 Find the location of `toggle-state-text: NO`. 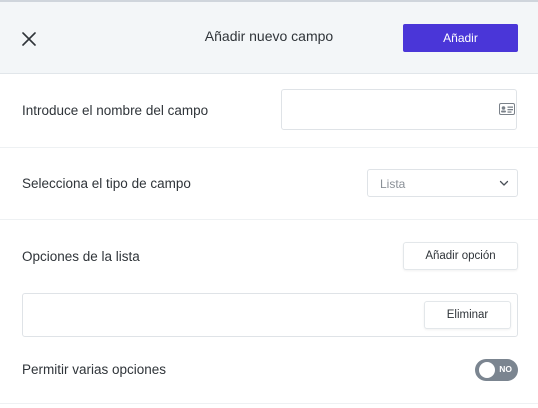

toggle-state-text: NO is located at coordinates (505, 369).